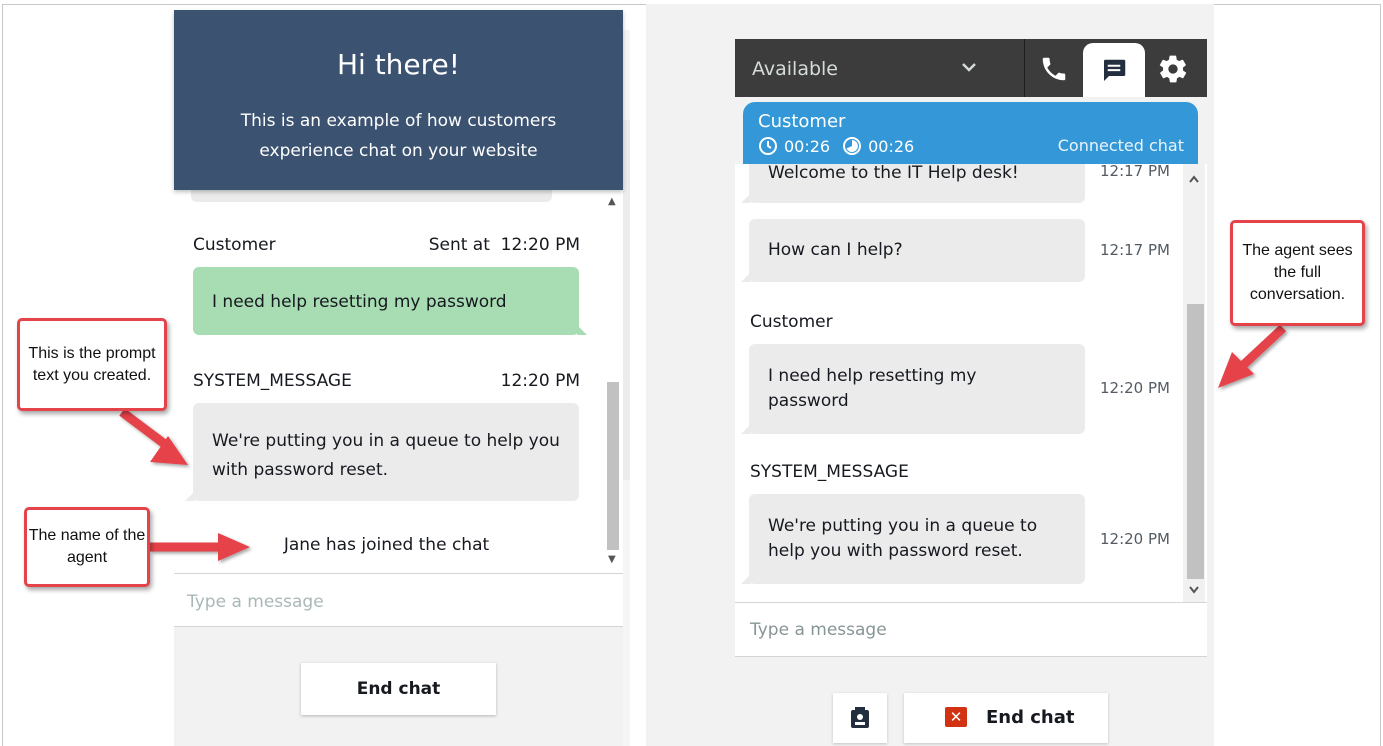  Describe the element at coordinates (970, 133) in the screenshot. I see `contact-card: Customer 00:26 00:26 Connected chat` at that location.